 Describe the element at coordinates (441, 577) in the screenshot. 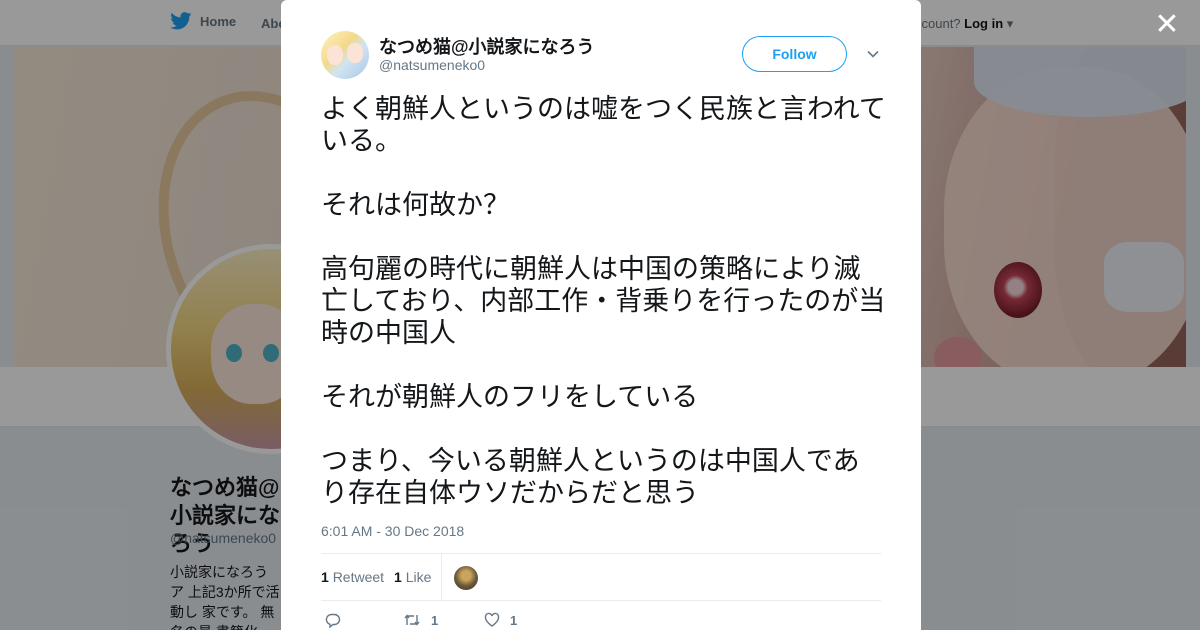

I see `stats-divider` at that location.